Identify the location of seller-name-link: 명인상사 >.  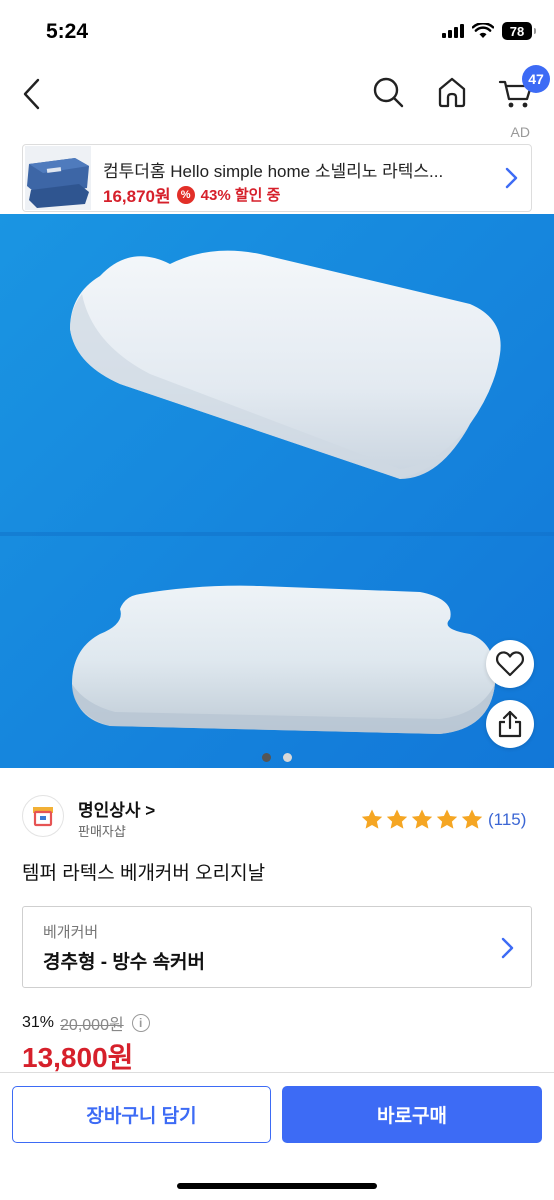
(116, 808).